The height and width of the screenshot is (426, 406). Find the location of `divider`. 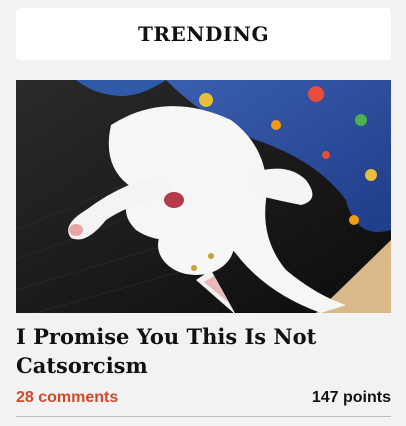

divider is located at coordinates (203, 416).